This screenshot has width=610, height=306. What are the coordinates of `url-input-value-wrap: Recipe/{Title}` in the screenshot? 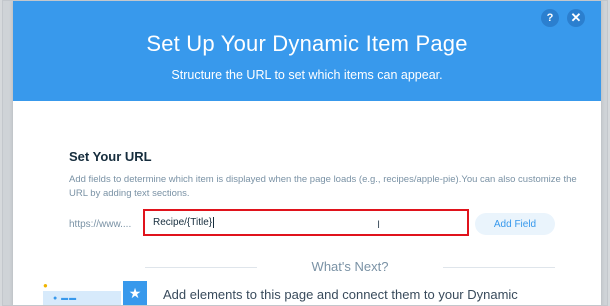 It's located at (184, 223).